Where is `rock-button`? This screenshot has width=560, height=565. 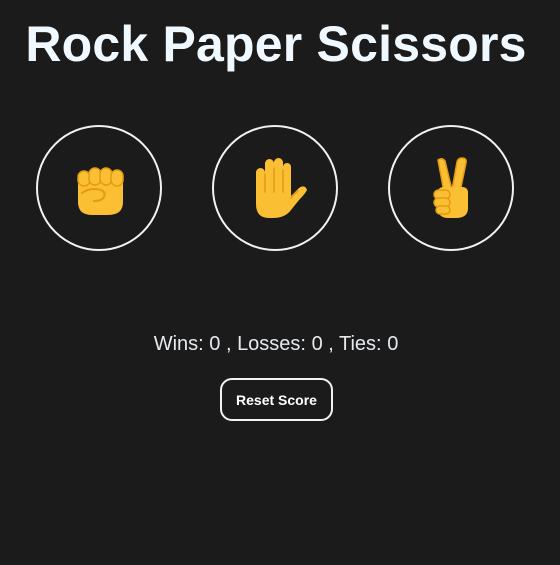 rock-button is located at coordinates (99, 188).